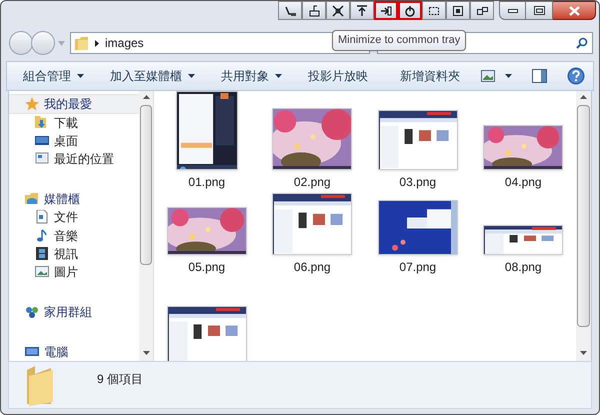 The image size is (600, 415). What do you see at coordinates (124, 43) in the screenshot?
I see `address-text: images` at bounding box center [124, 43].